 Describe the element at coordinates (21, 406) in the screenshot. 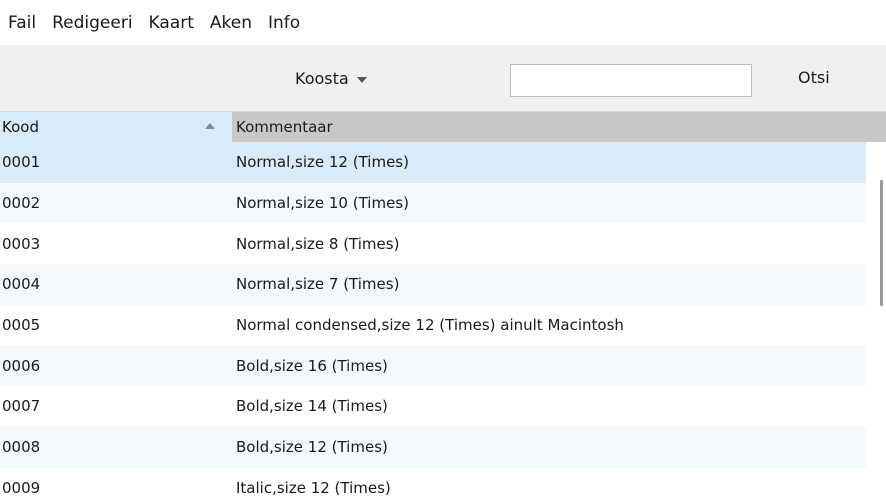

I see `cell-code: 0007` at that location.